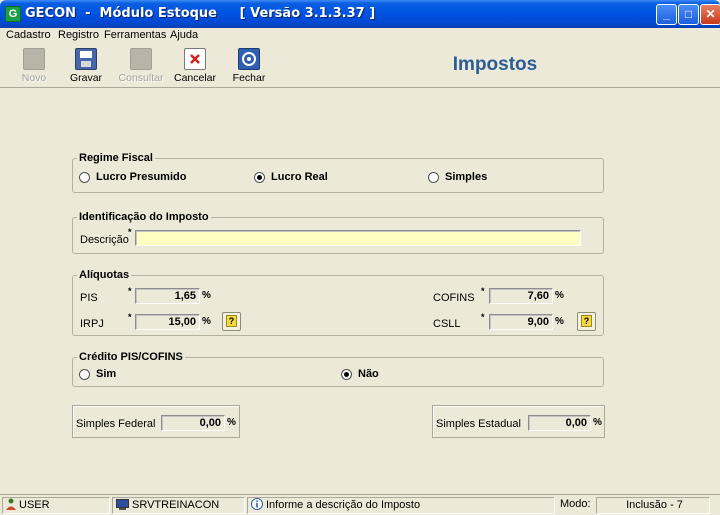  Describe the element at coordinates (141, 59) in the screenshot. I see `search-icon` at that location.